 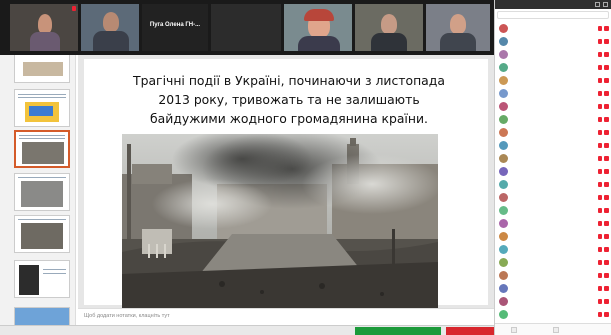 What do you see at coordinates (553, 4) in the screenshot?
I see `participants-header` at bounding box center [553, 4].